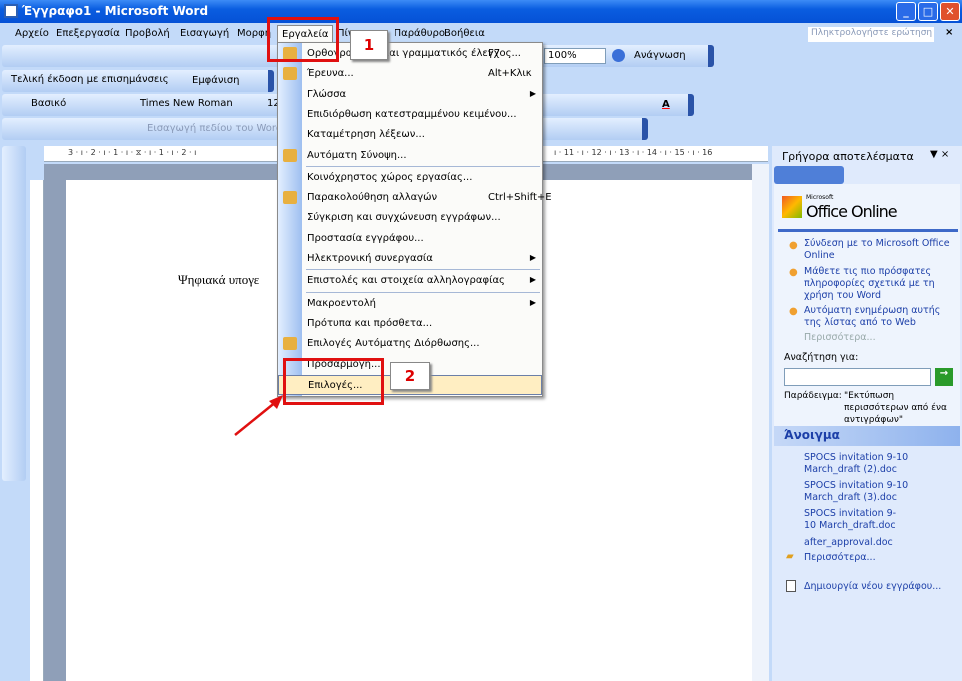 This screenshot has width=962, height=681. What do you see at coordinates (760, 422) in the screenshot?
I see `vertical-scrollbar` at bounding box center [760, 422].